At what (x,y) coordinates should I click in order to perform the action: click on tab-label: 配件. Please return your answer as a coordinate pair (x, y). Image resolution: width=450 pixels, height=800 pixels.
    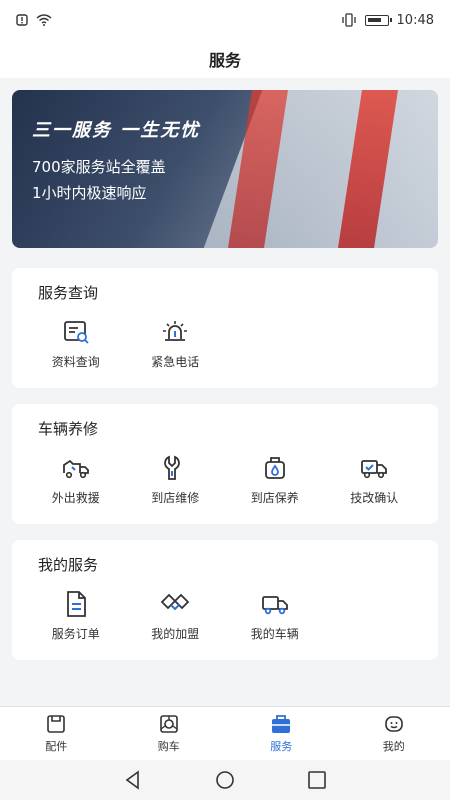
    Looking at the image, I should click on (56, 746).